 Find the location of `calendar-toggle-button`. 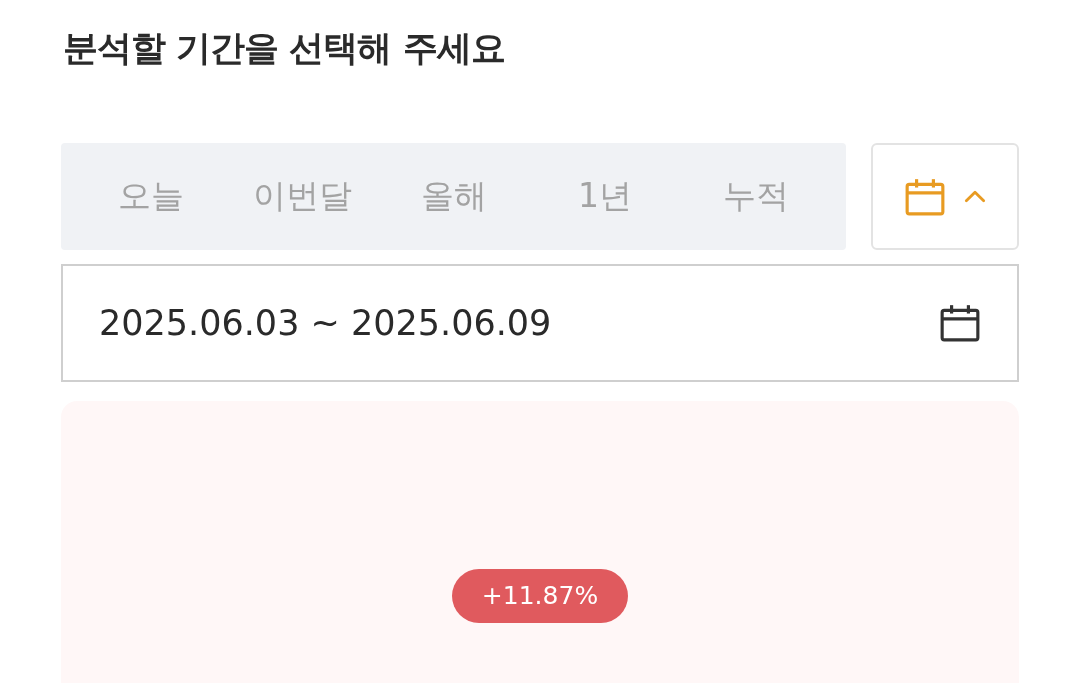

calendar-toggle-button is located at coordinates (945, 196).